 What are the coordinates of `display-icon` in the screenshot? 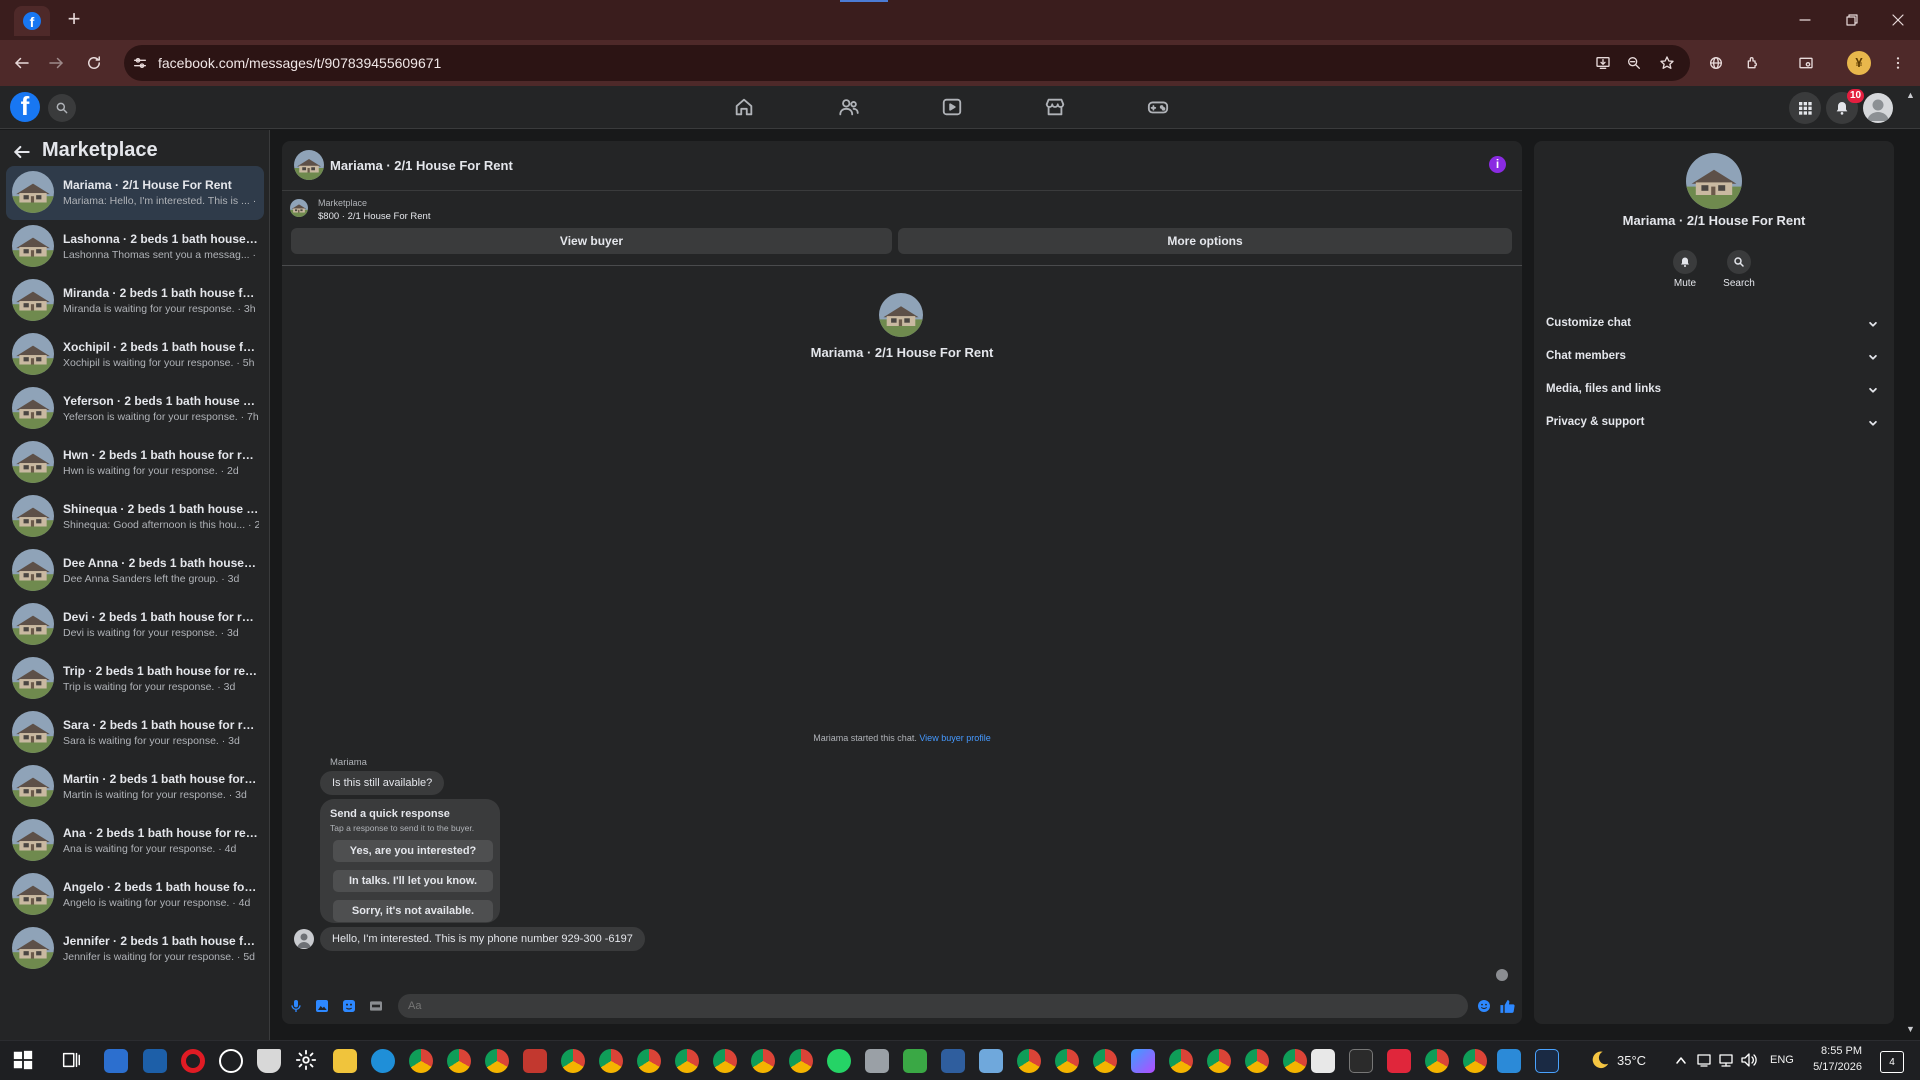 It's located at (1704, 1061).